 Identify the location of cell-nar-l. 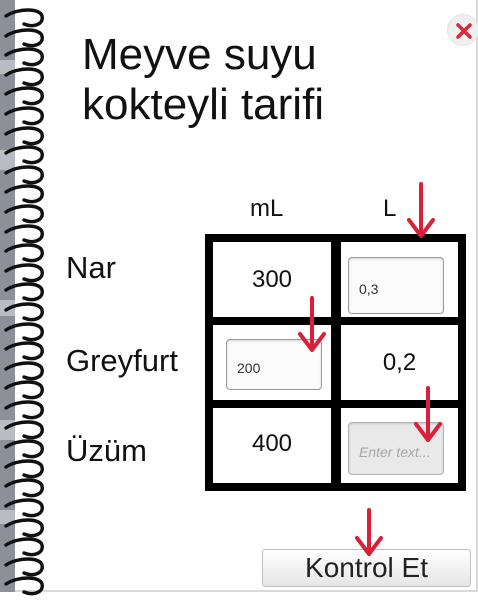
(399, 279).